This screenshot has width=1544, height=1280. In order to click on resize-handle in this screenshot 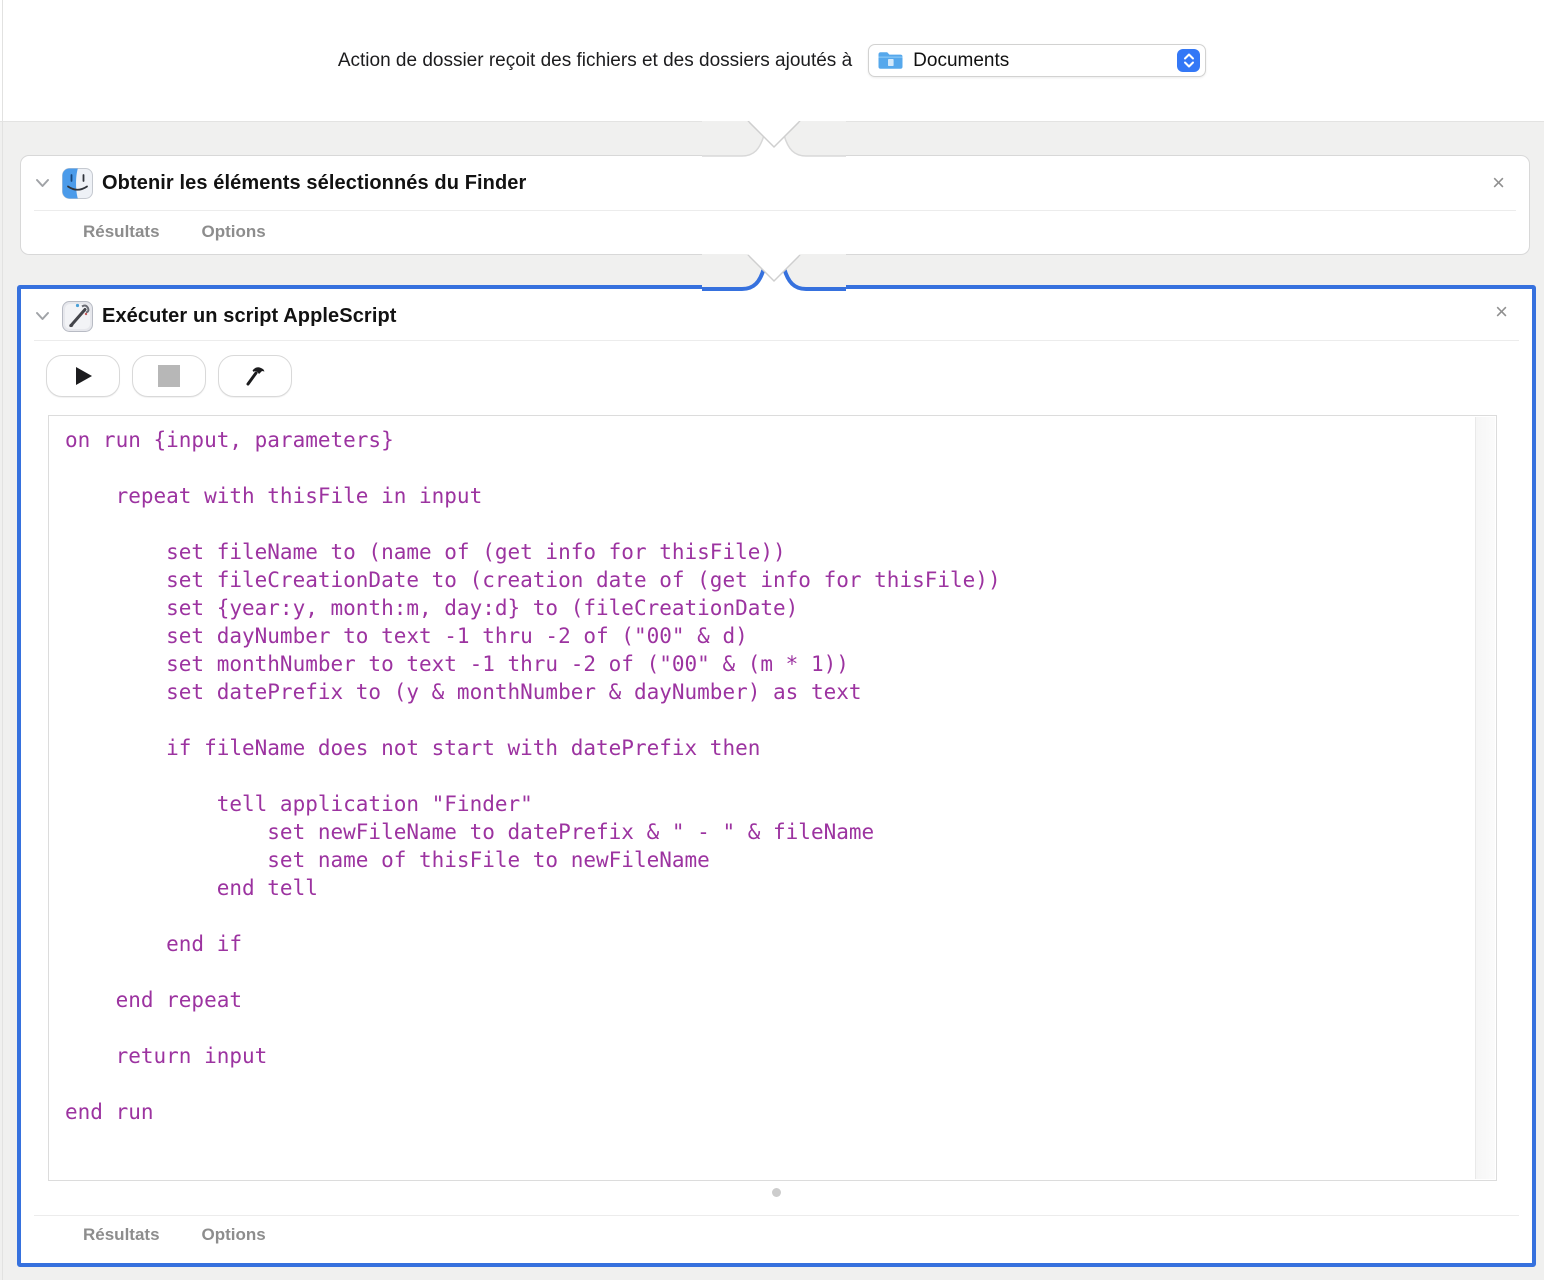, I will do `click(776, 1192)`.